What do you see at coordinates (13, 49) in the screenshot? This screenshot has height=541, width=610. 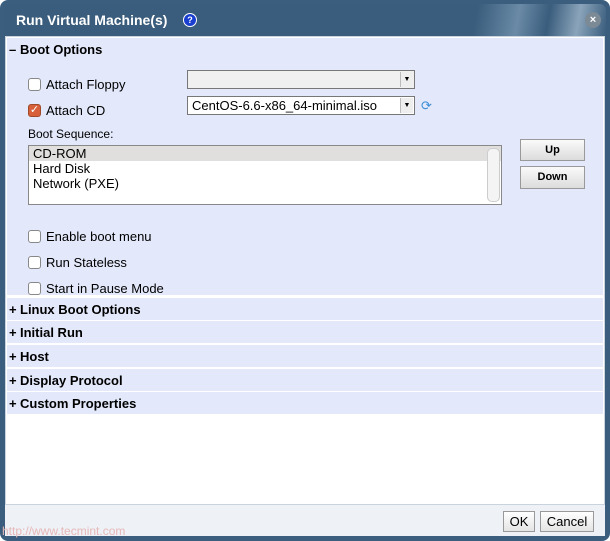 I see `collapse-icon: –` at bounding box center [13, 49].